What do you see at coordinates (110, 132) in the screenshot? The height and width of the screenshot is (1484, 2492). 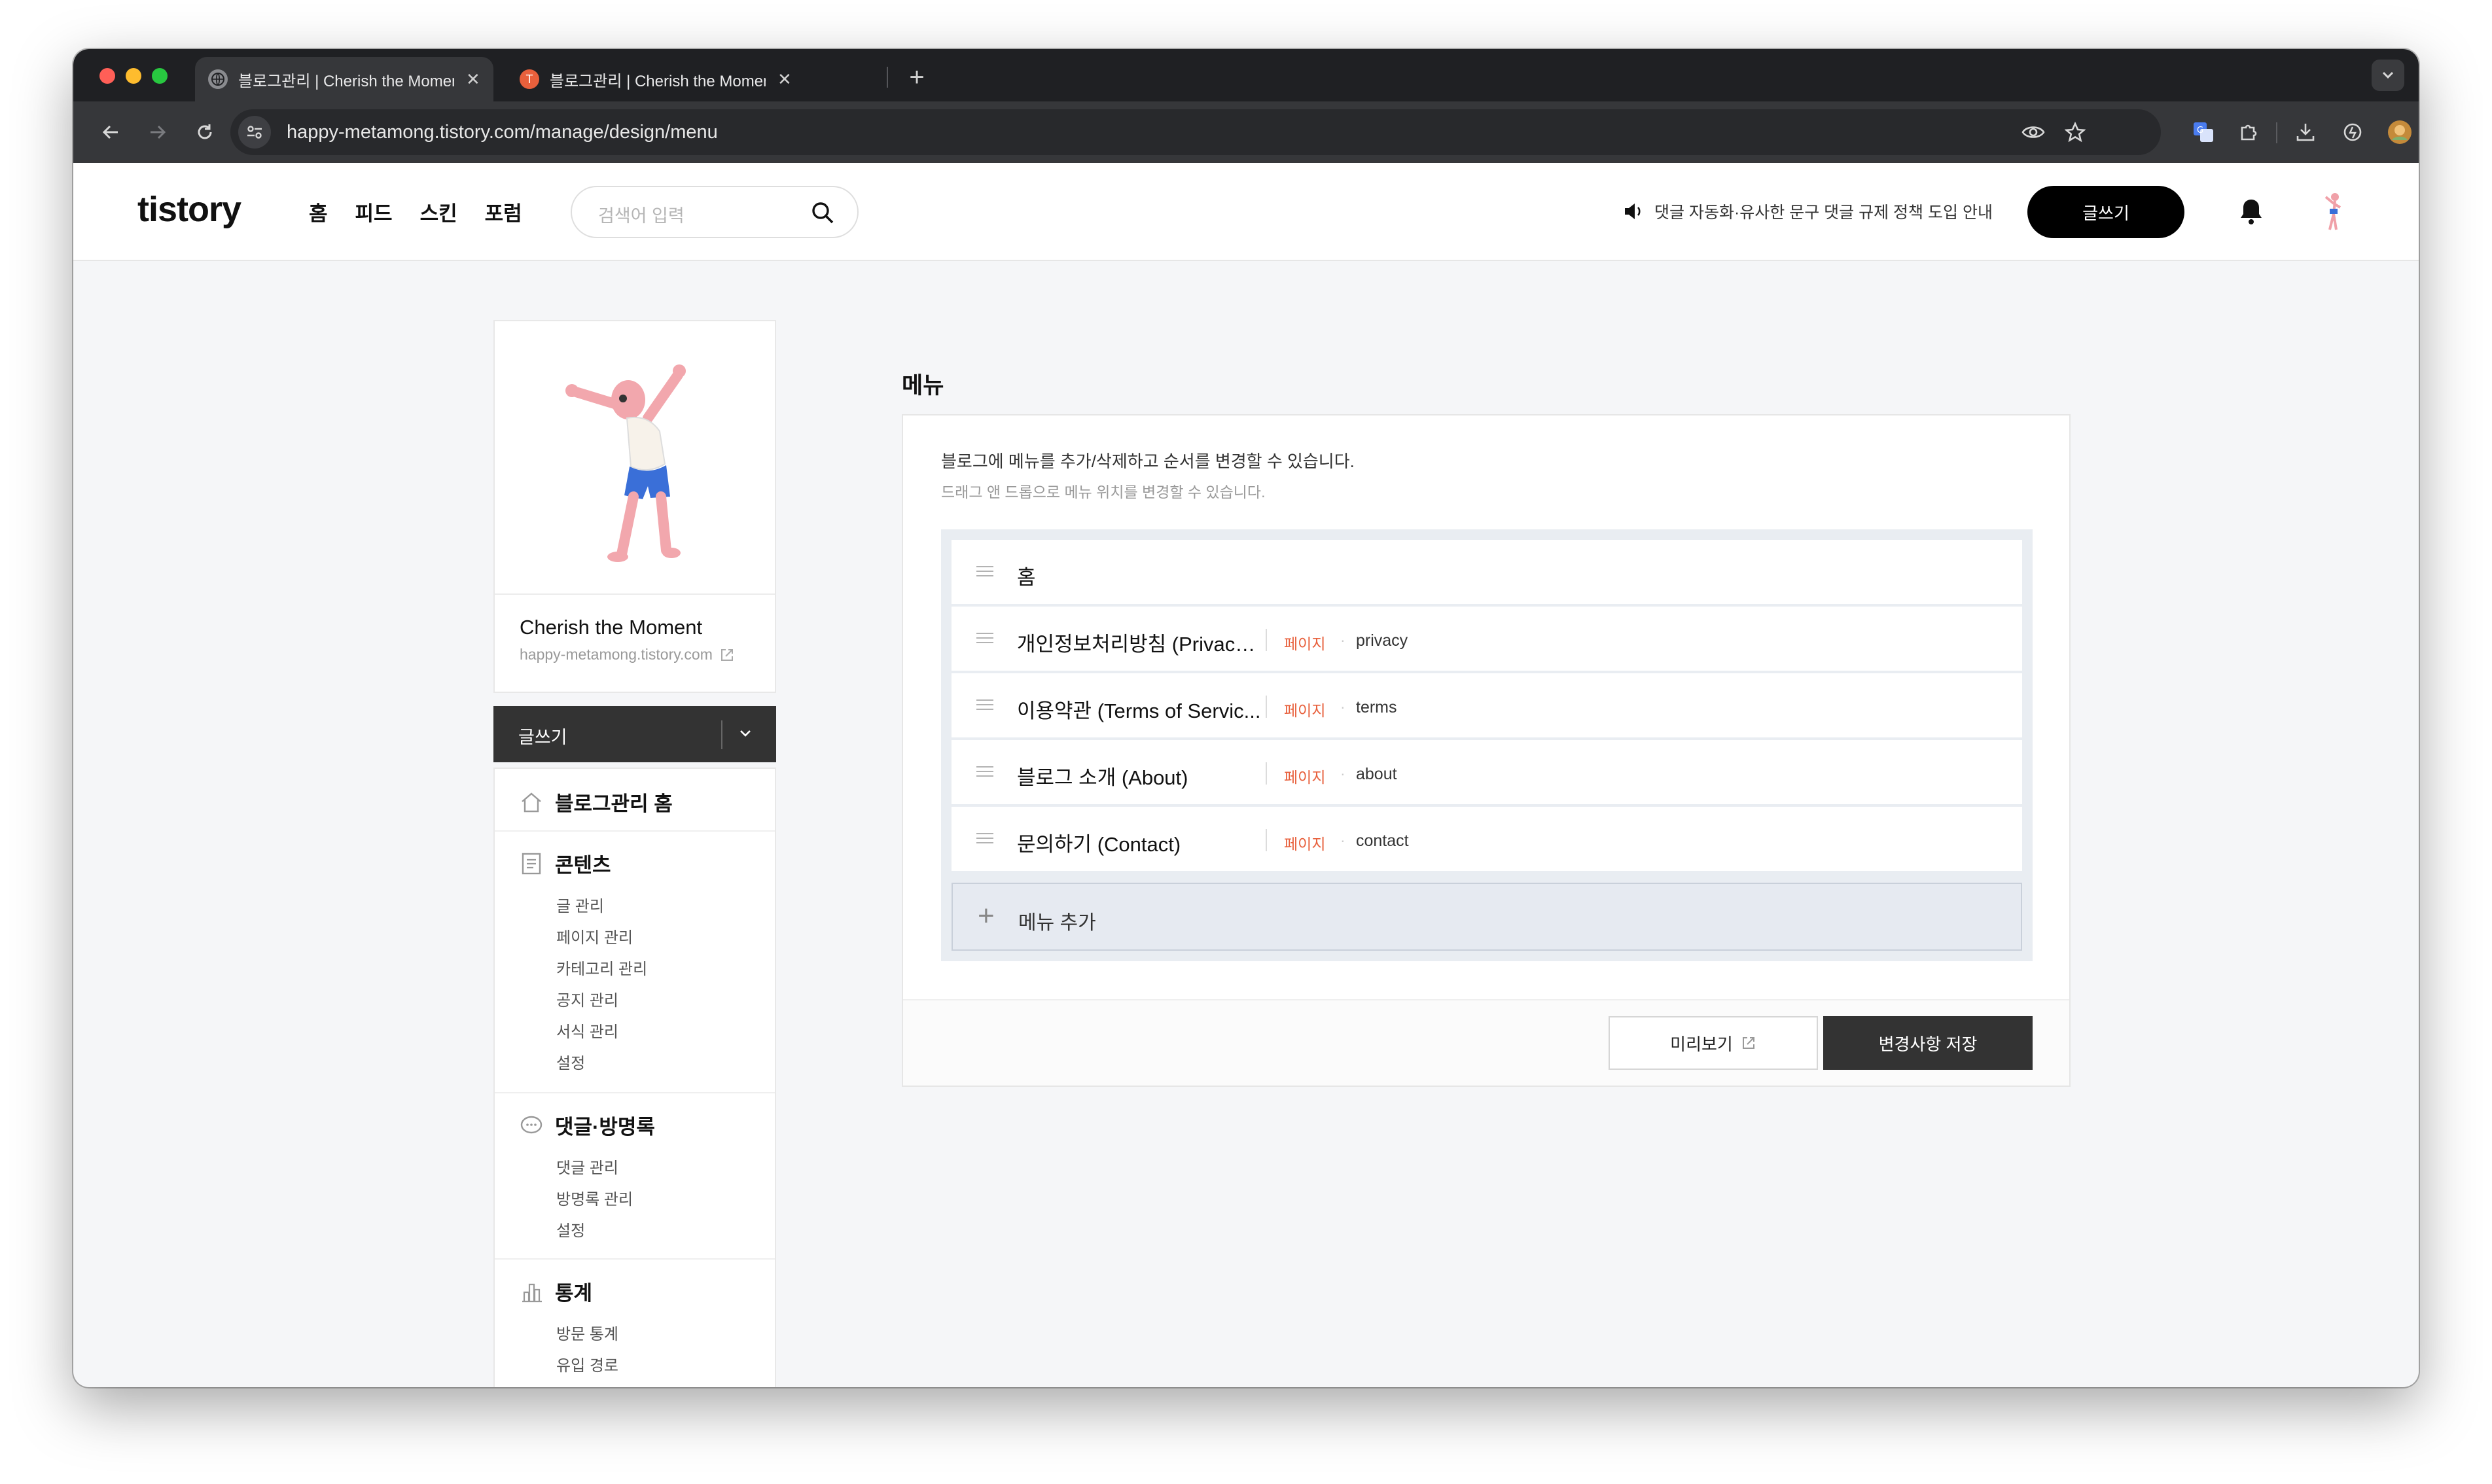 I see `back-button` at bounding box center [110, 132].